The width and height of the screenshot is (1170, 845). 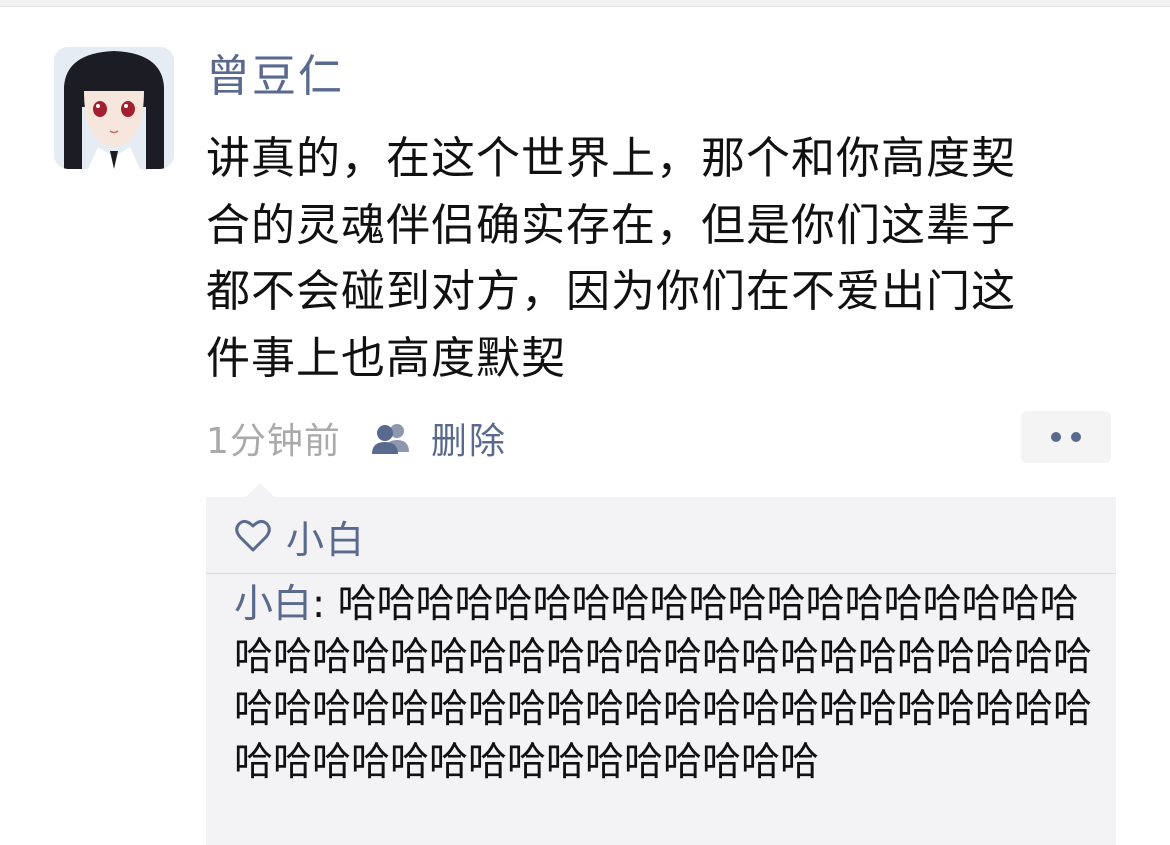 What do you see at coordinates (253, 536) in the screenshot?
I see `heart-icon` at bounding box center [253, 536].